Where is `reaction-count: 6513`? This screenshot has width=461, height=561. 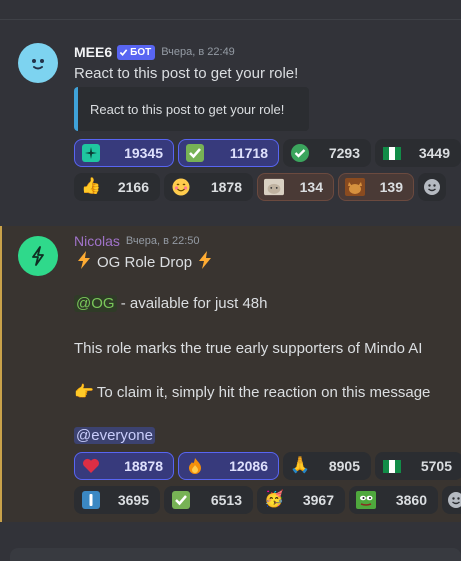 reaction-count: 6513 is located at coordinates (226, 500).